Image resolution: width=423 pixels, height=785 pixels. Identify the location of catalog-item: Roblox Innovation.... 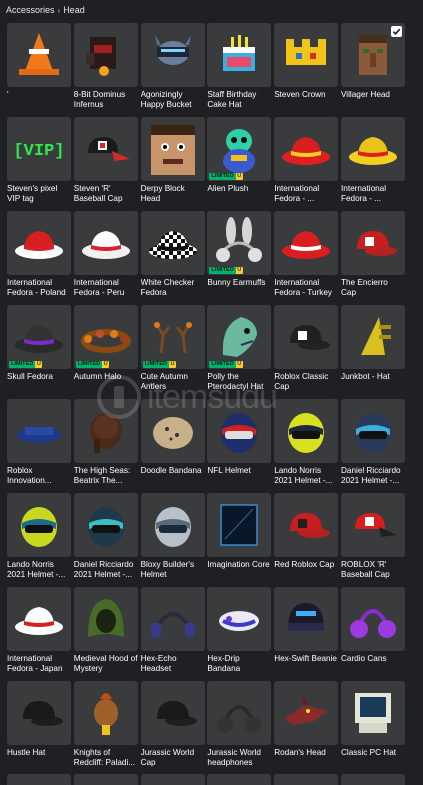
(39, 446).